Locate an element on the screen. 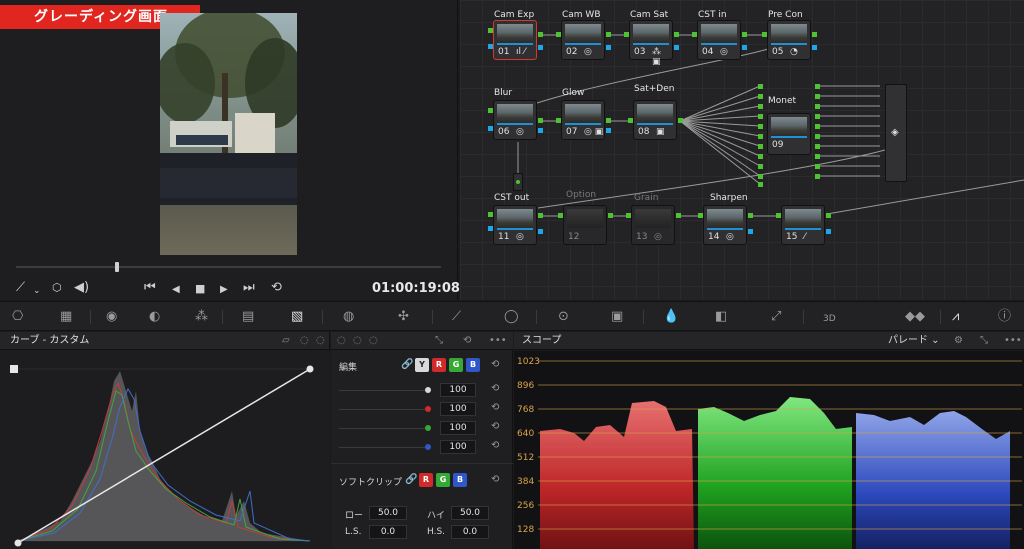  info-icon: ⓘ is located at coordinates (1004, 317).